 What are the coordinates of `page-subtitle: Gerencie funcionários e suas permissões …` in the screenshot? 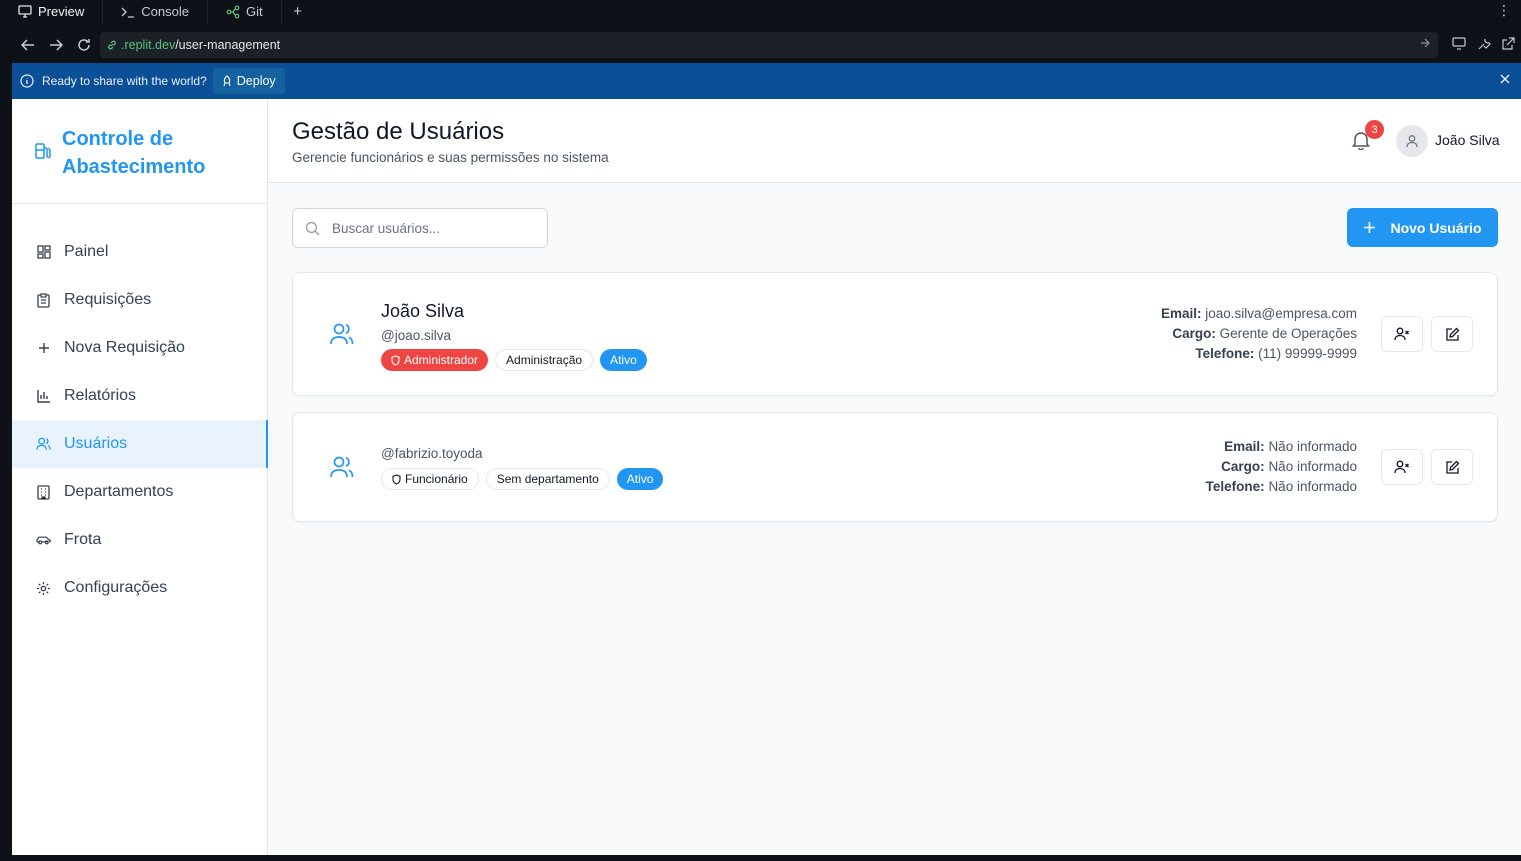 It's located at (450, 157).